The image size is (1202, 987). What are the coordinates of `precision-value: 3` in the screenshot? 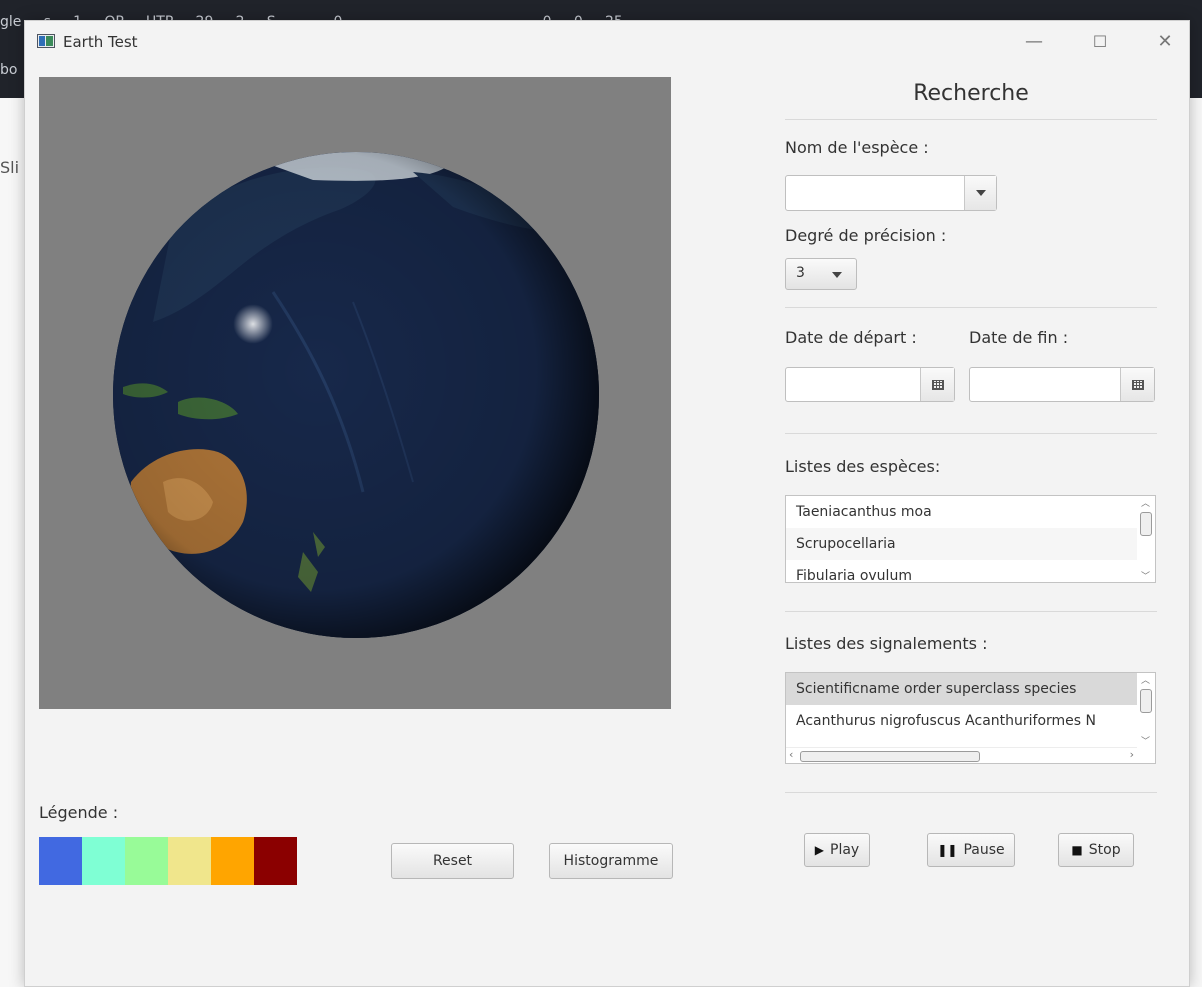 It's located at (800, 273).